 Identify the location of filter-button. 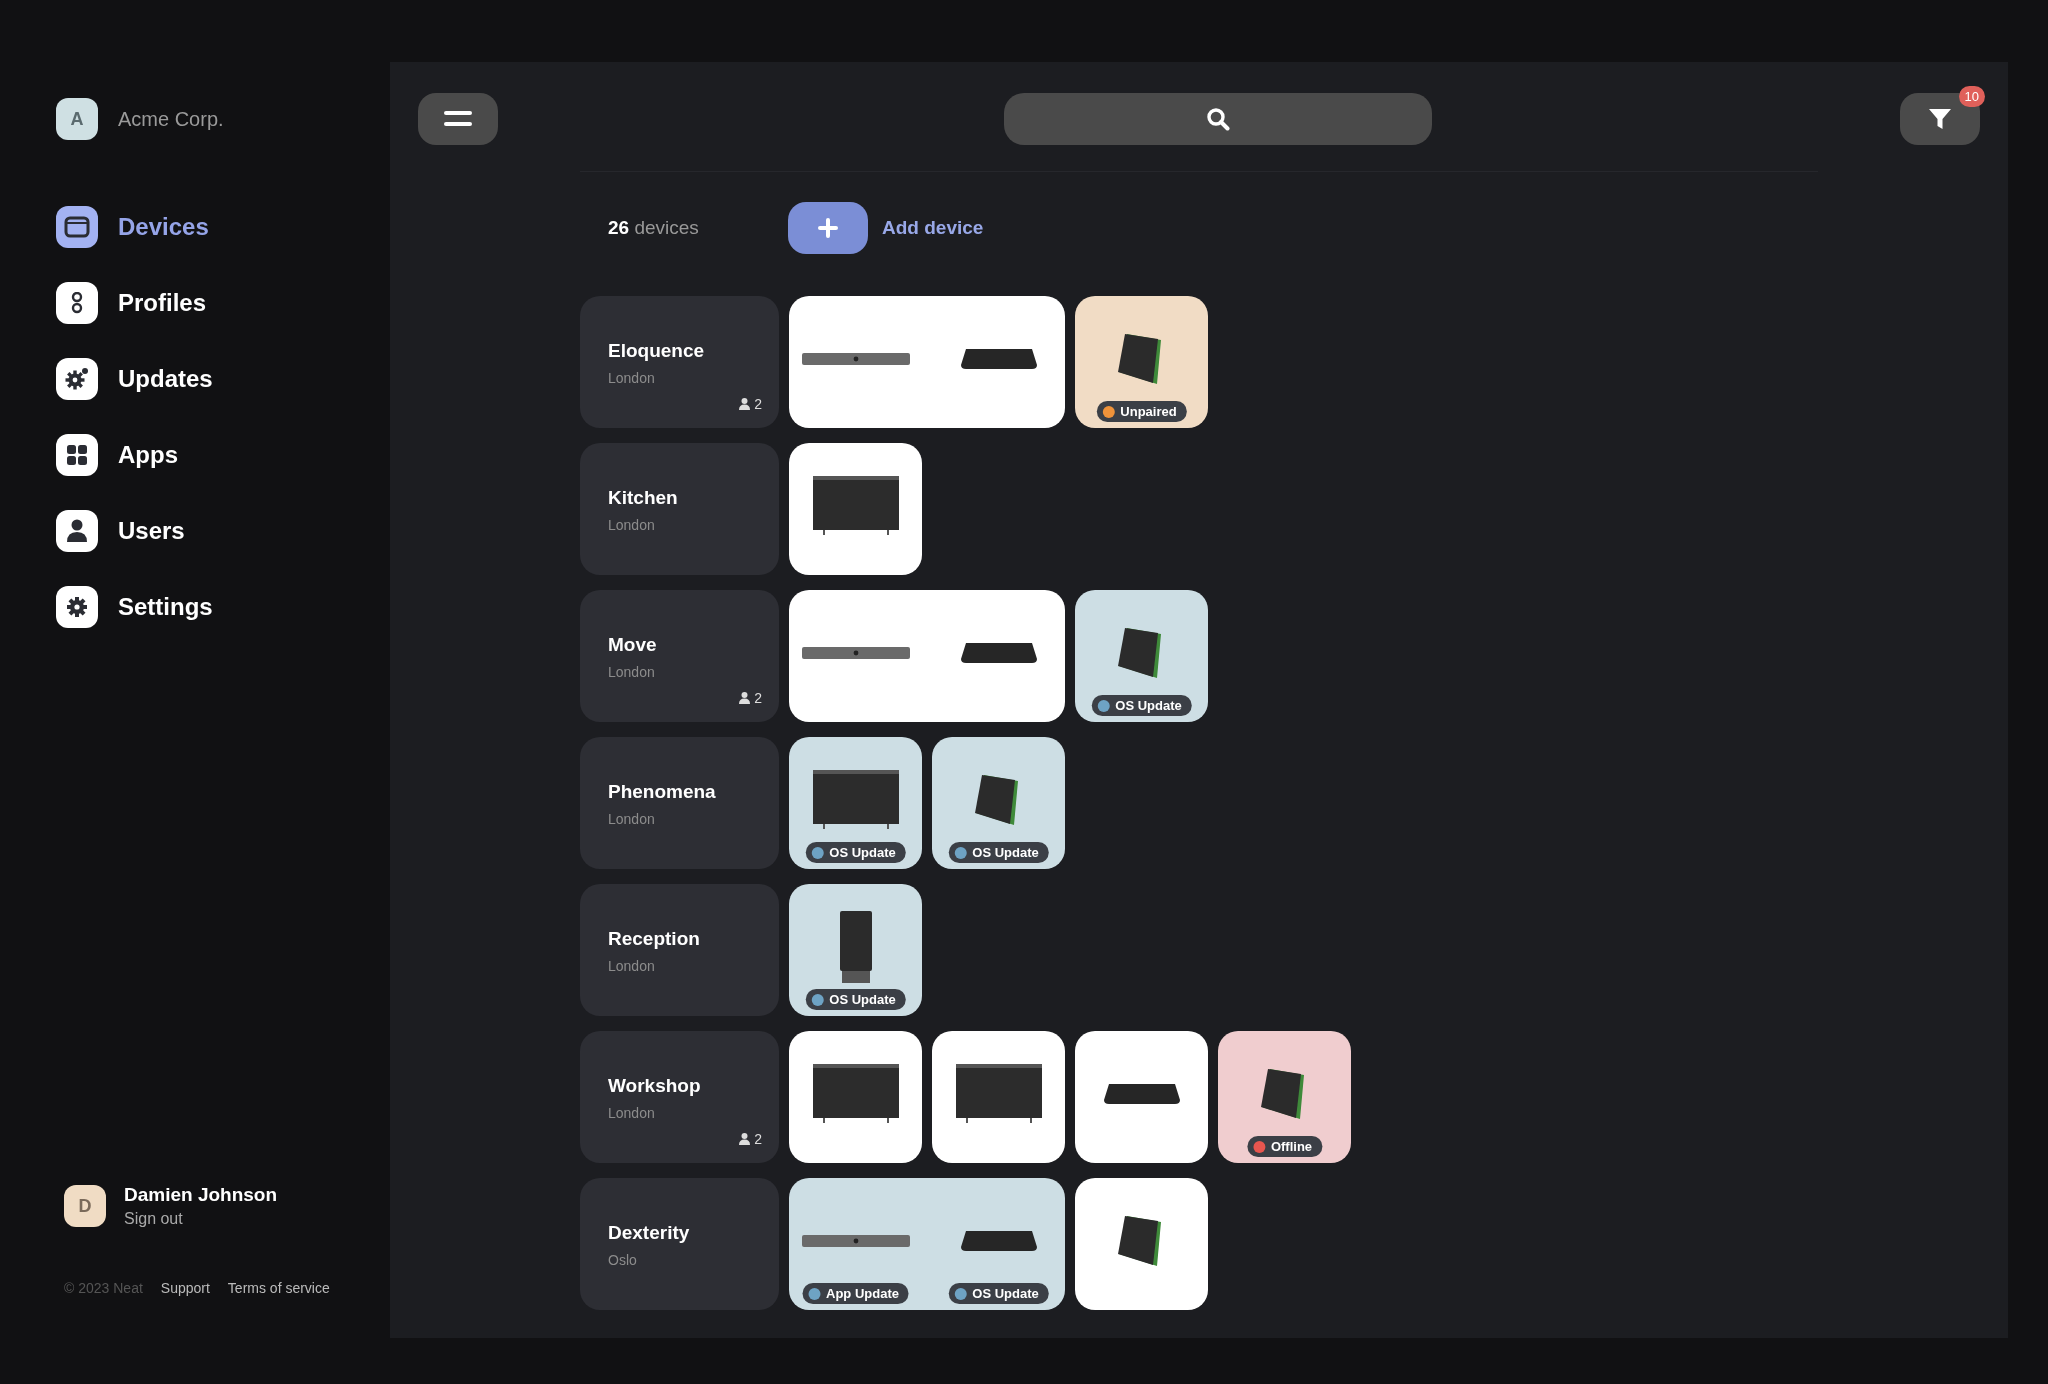
(1940, 119).